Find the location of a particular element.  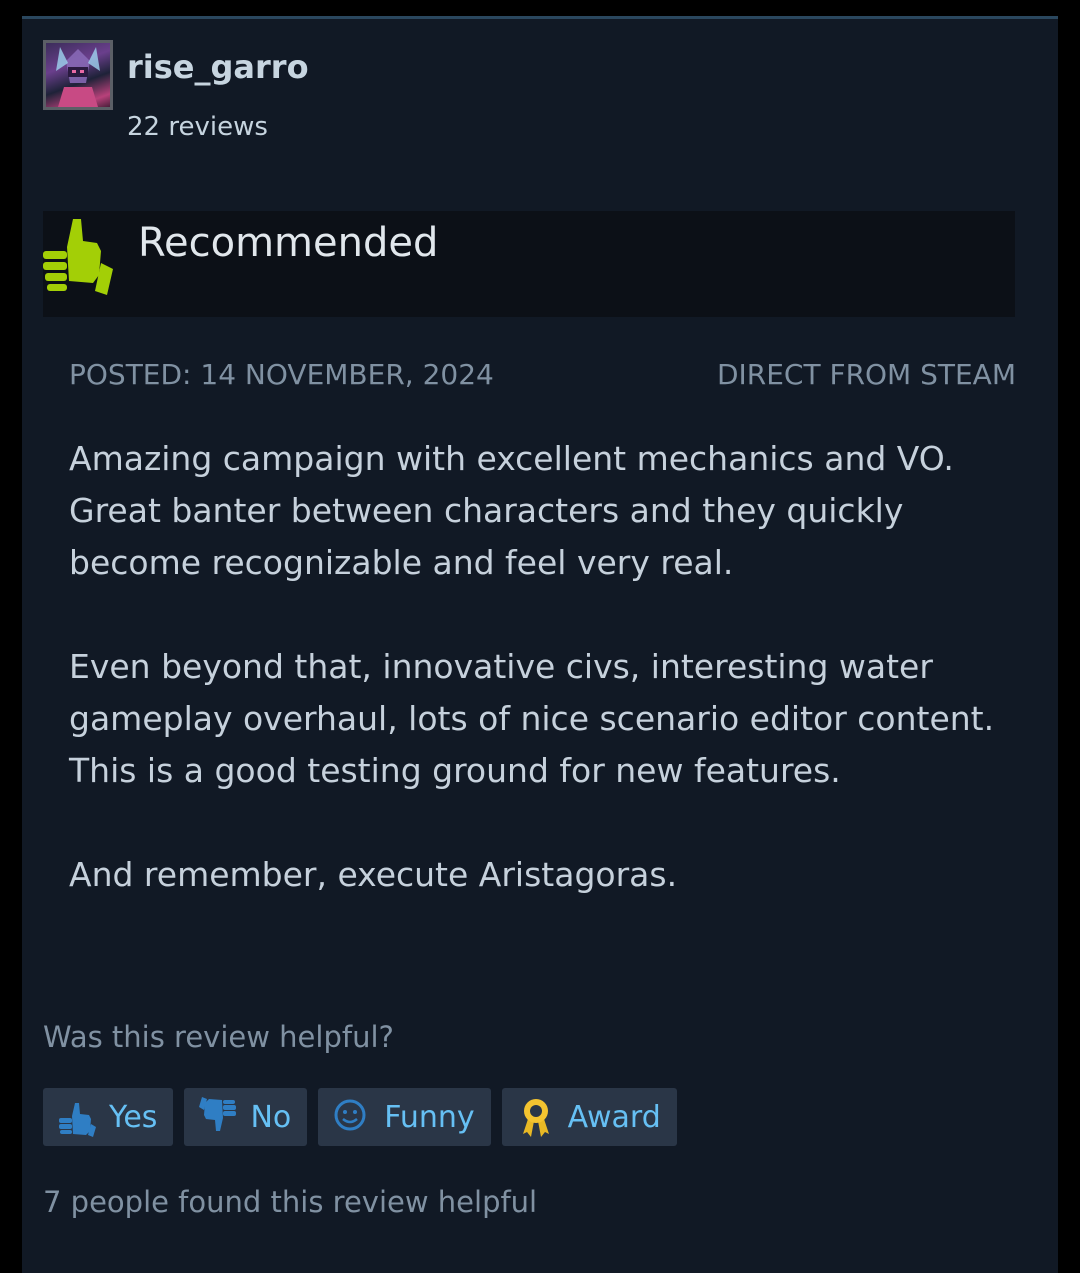

vote-controls: Yes No Funny Award is located at coordinates (360, 1117).